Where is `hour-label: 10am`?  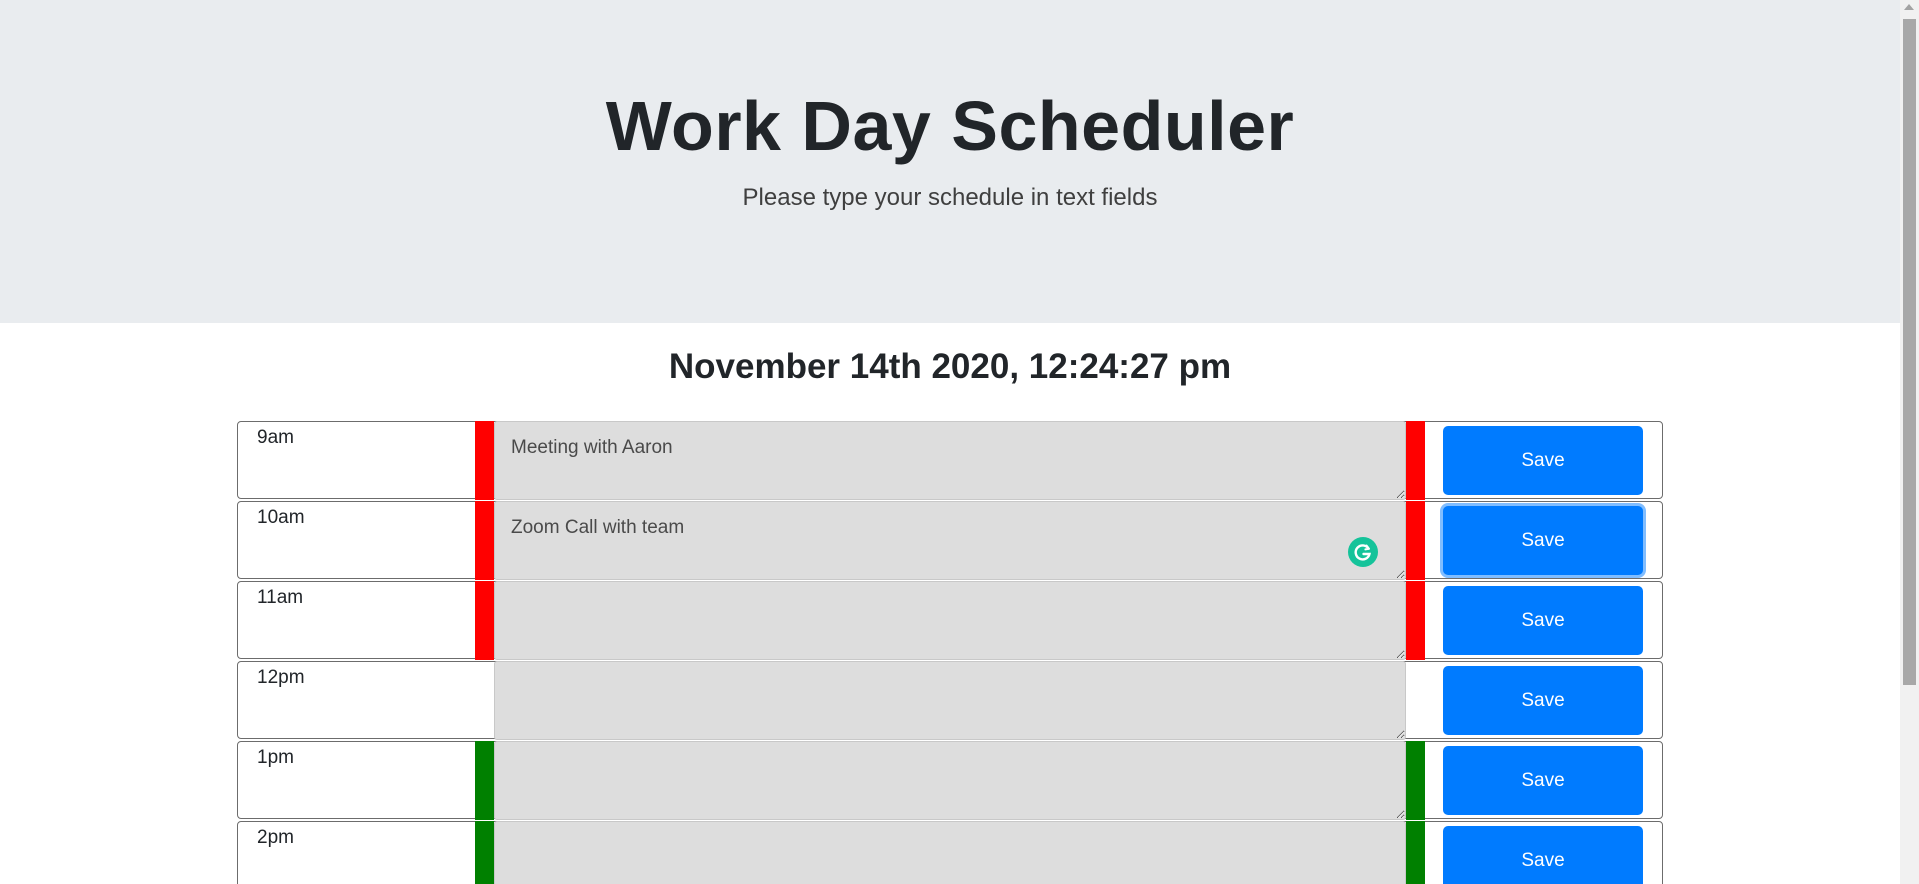
hour-label: 10am is located at coordinates (281, 517).